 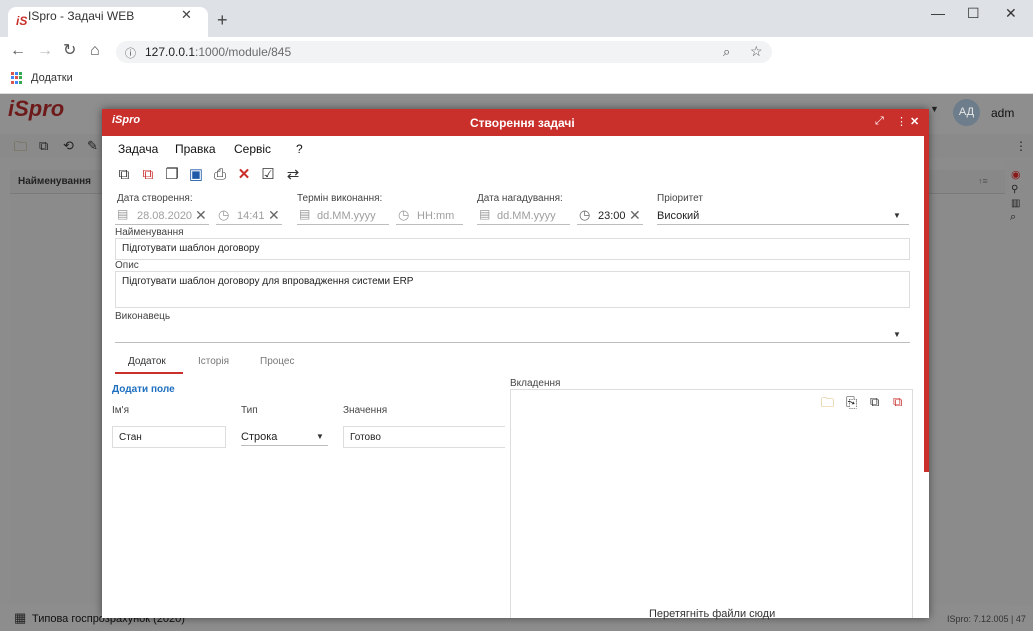 What do you see at coordinates (45, 51) in the screenshot?
I see `forward-icon: →` at bounding box center [45, 51].